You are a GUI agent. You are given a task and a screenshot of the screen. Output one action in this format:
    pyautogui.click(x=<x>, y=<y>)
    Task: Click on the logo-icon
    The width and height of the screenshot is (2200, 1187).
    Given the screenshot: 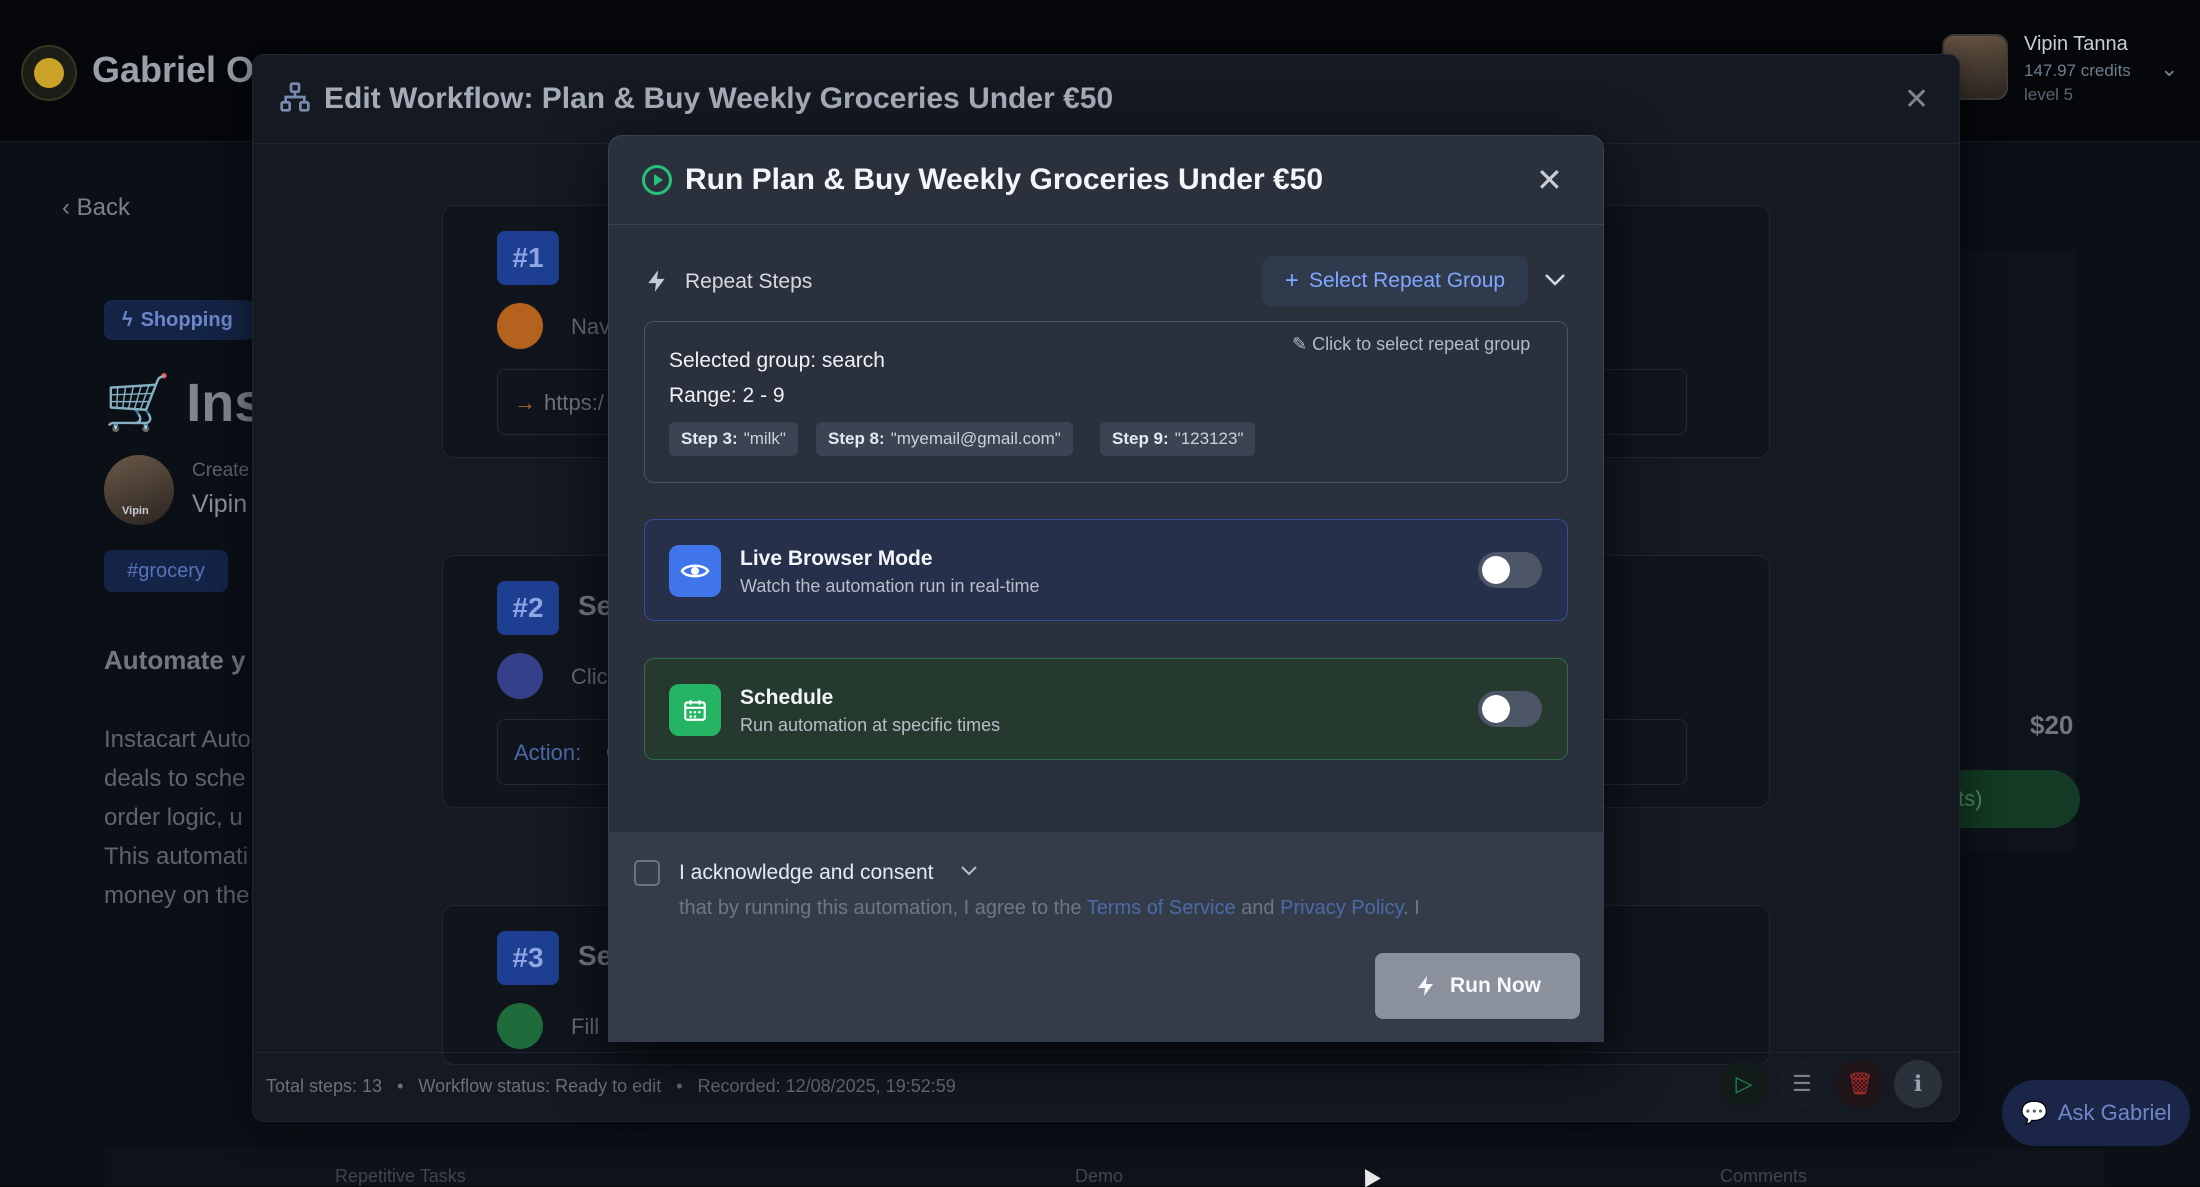 What is the action you would take?
    pyautogui.click(x=49, y=73)
    